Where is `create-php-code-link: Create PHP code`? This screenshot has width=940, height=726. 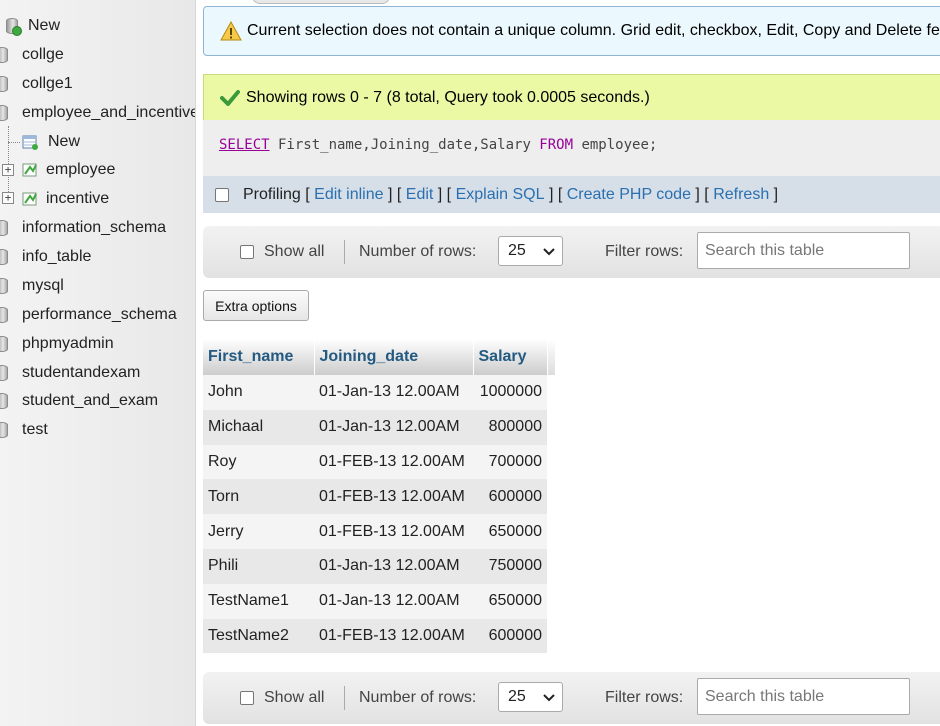 create-php-code-link: Create PHP code is located at coordinates (629, 195).